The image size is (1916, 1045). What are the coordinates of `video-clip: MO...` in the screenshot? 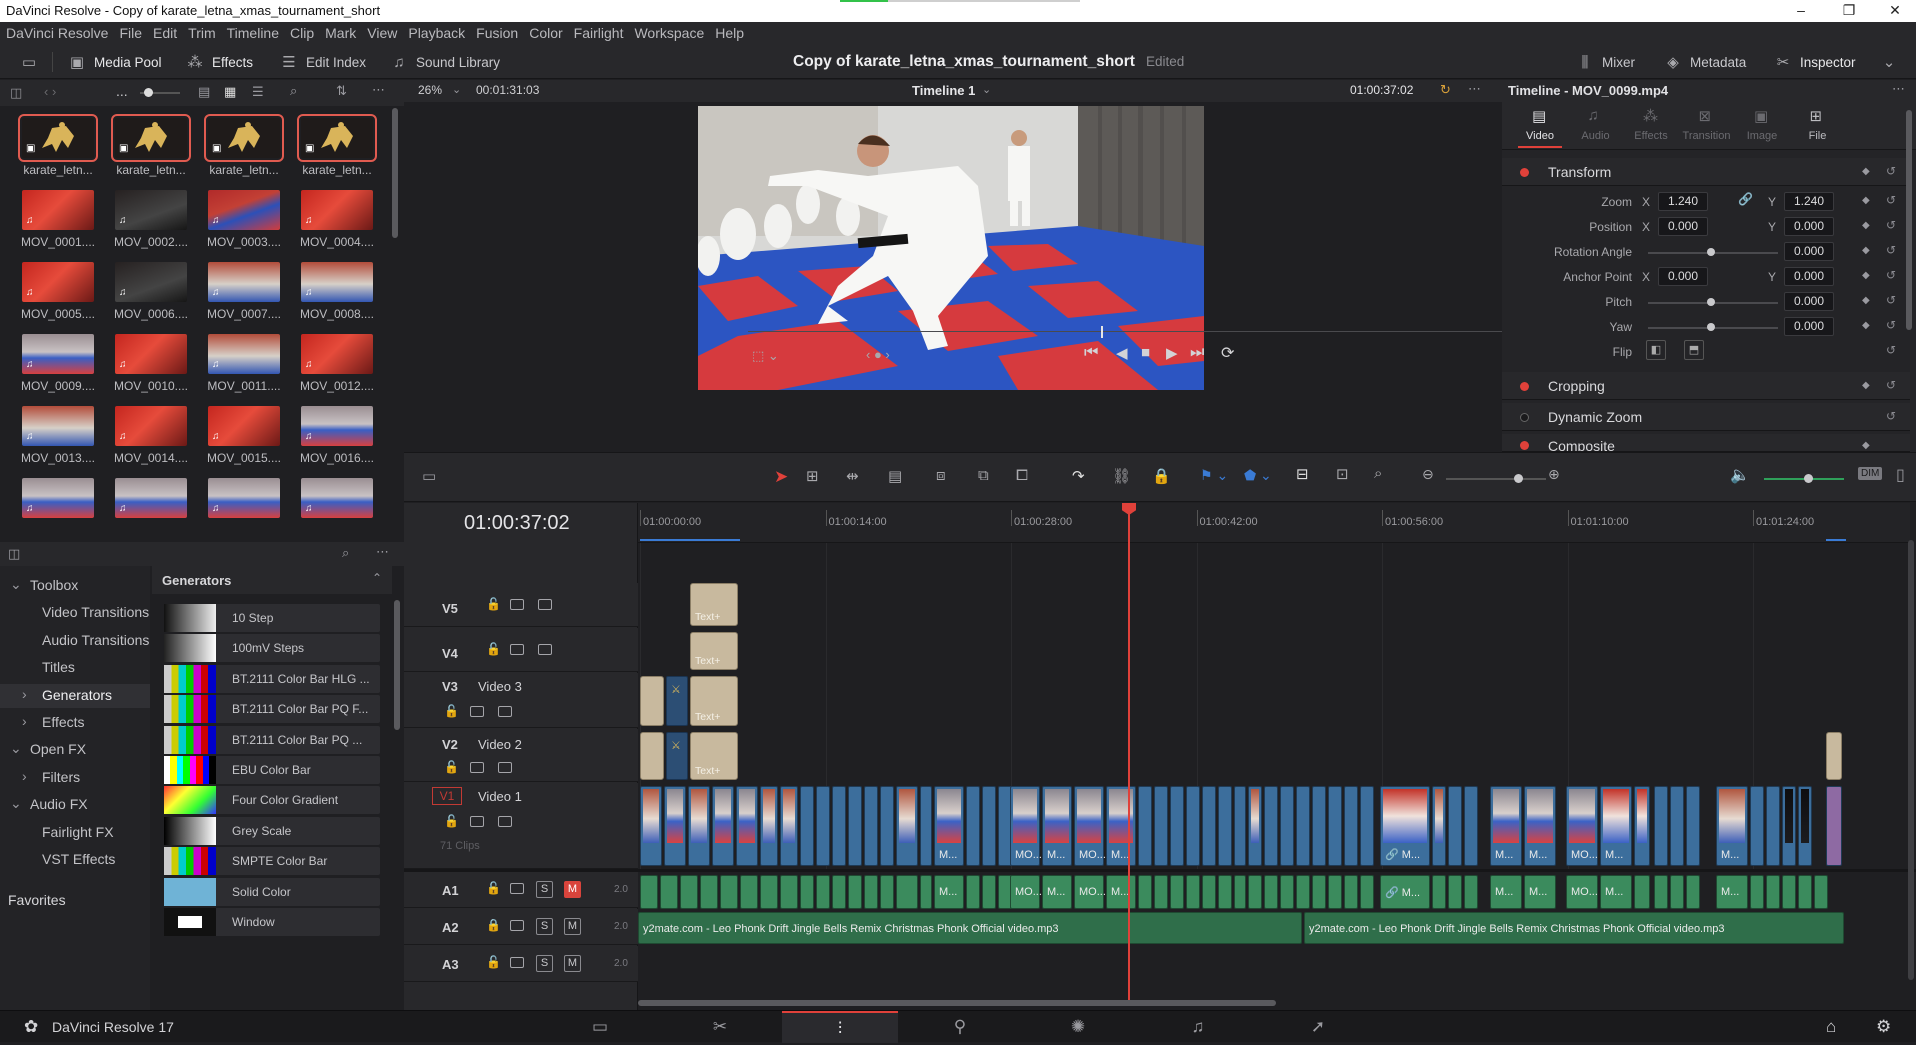 It's located at (1026, 826).